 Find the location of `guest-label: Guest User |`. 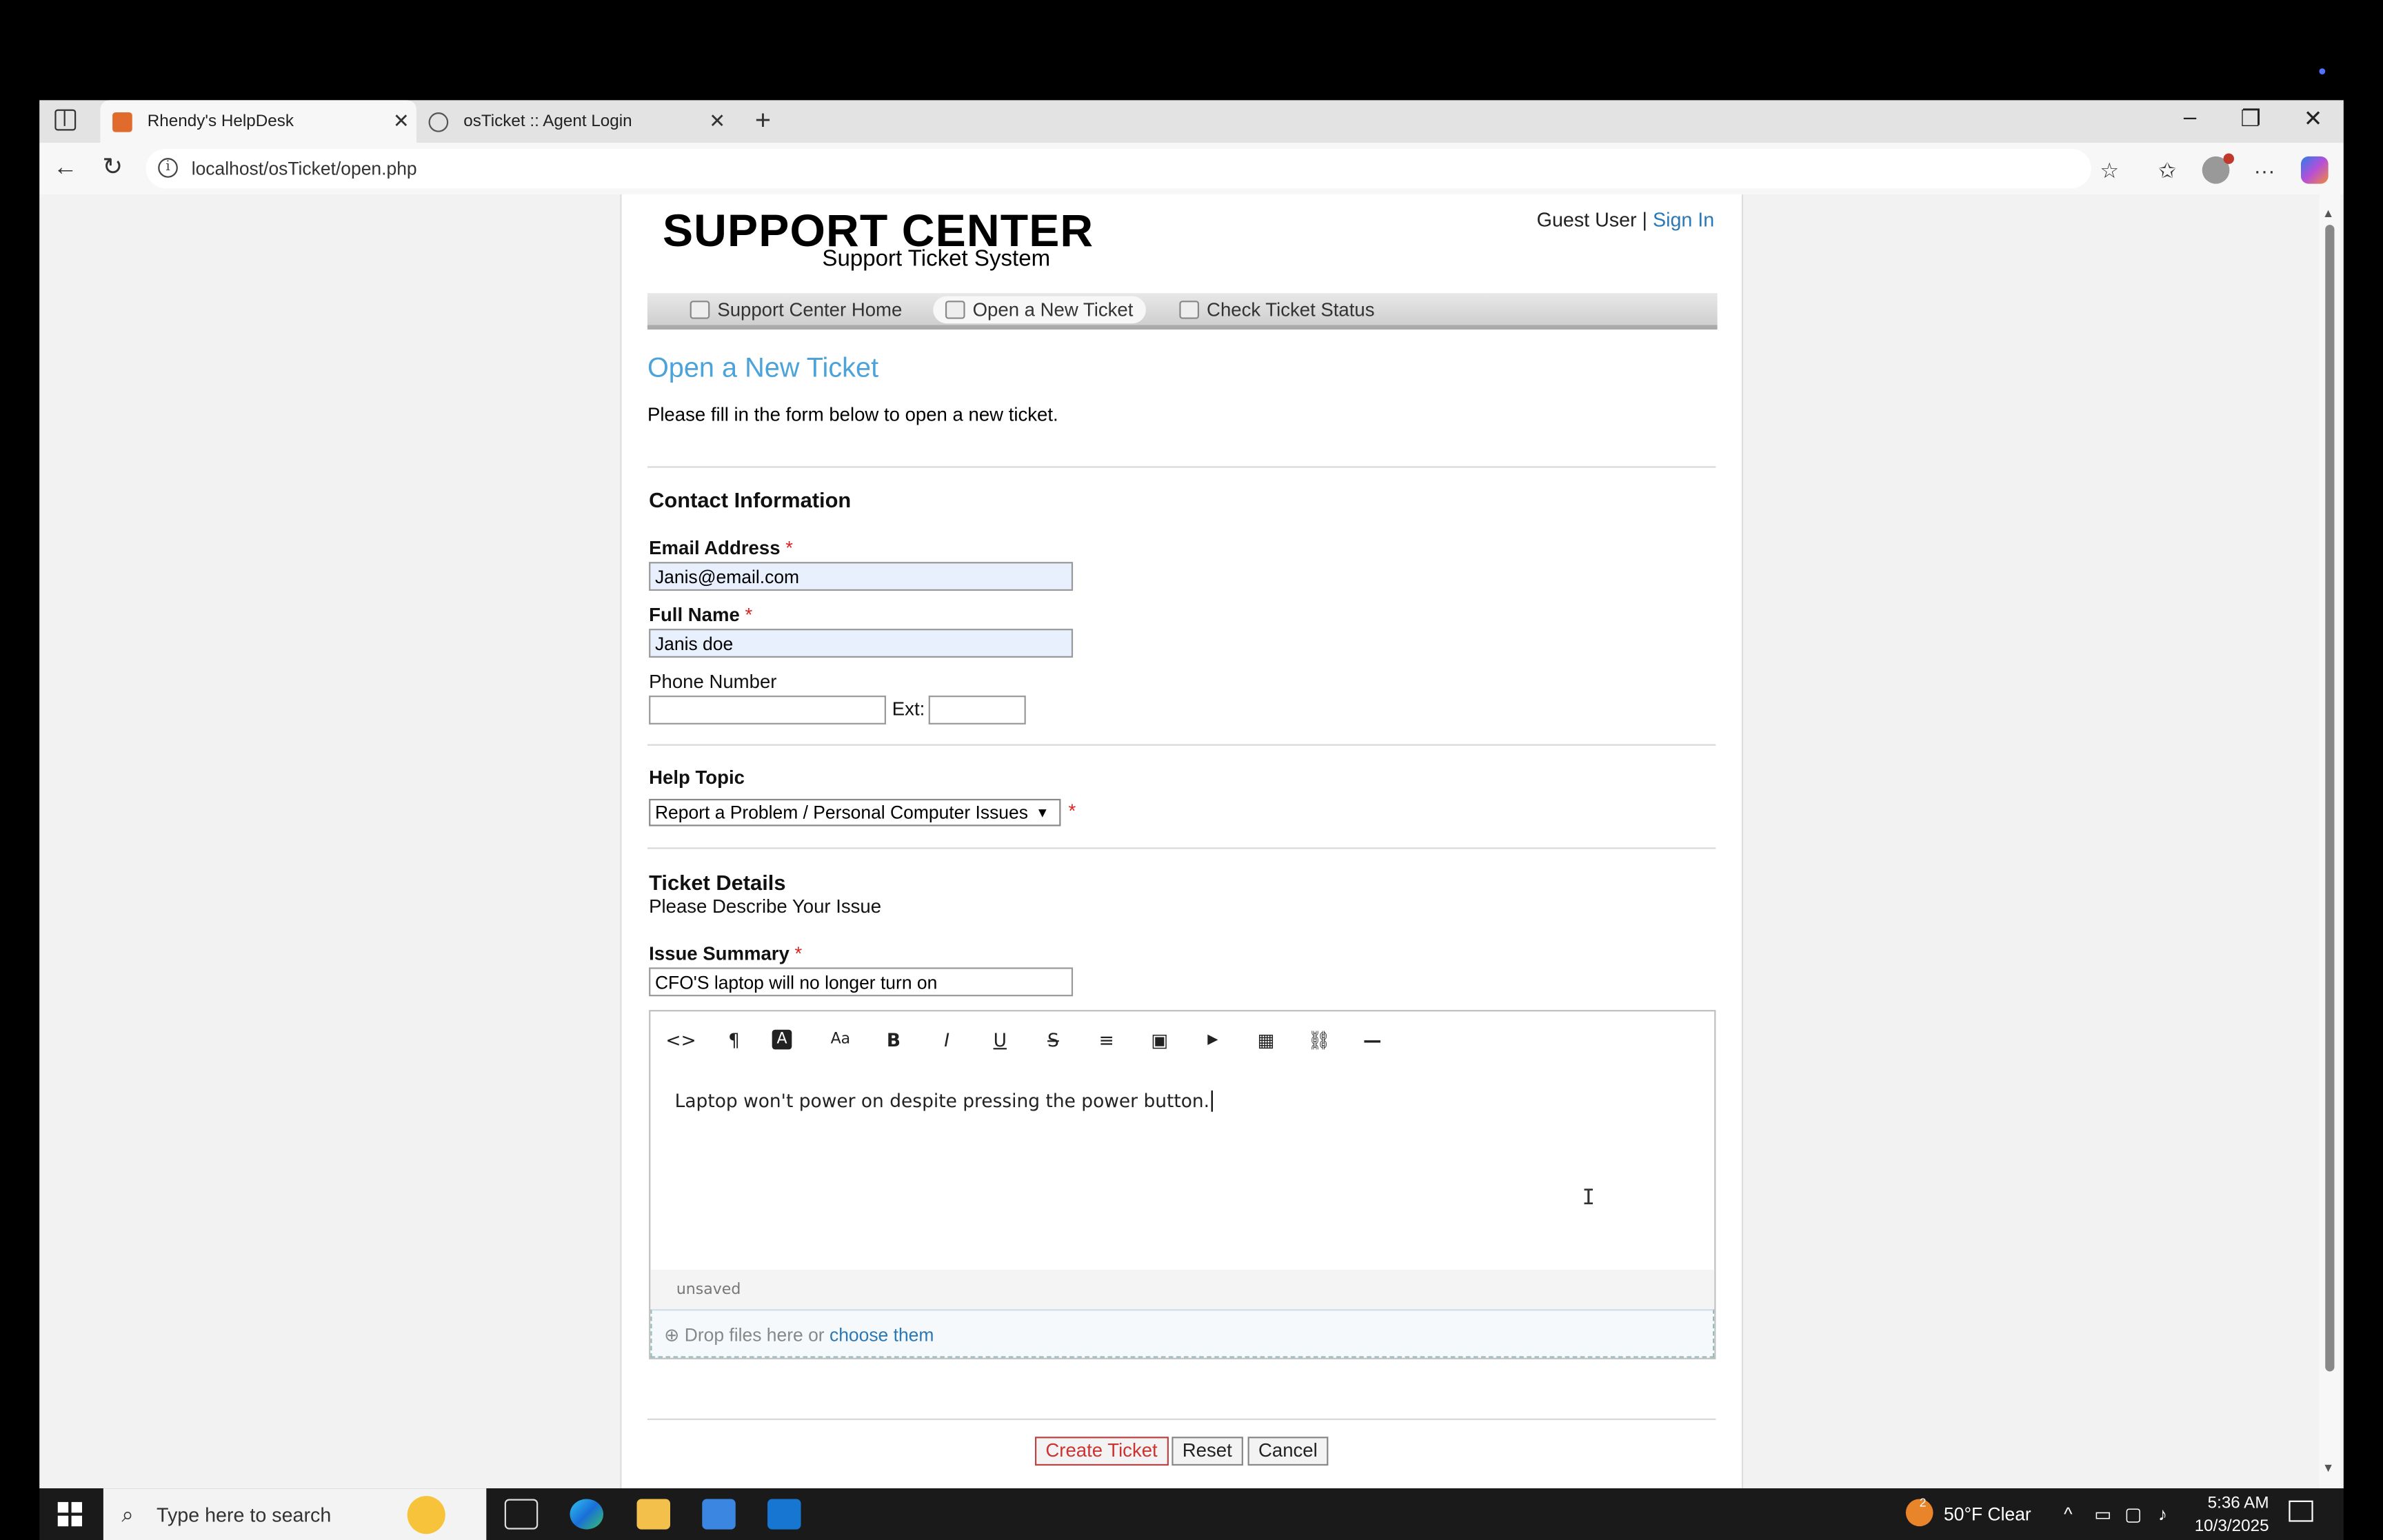

guest-label: Guest User | is located at coordinates (1591, 219).